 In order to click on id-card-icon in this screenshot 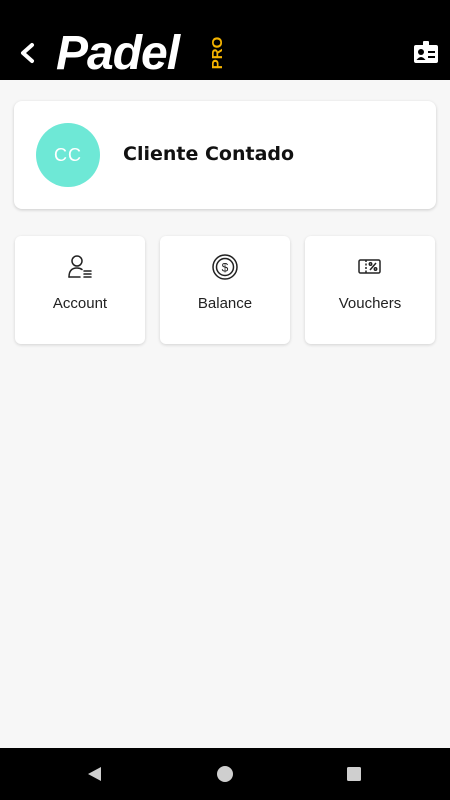, I will do `click(426, 52)`.